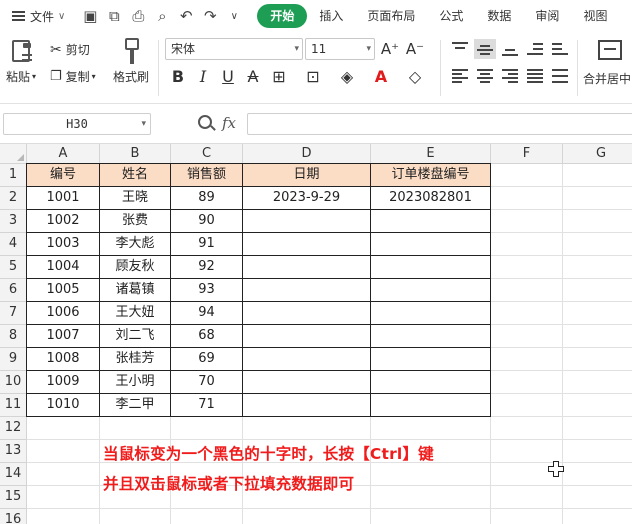  What do you see at coordinates (207, 198) in the screenshot?
I see `cell-c2: 89` at bounding box center [207, 198].